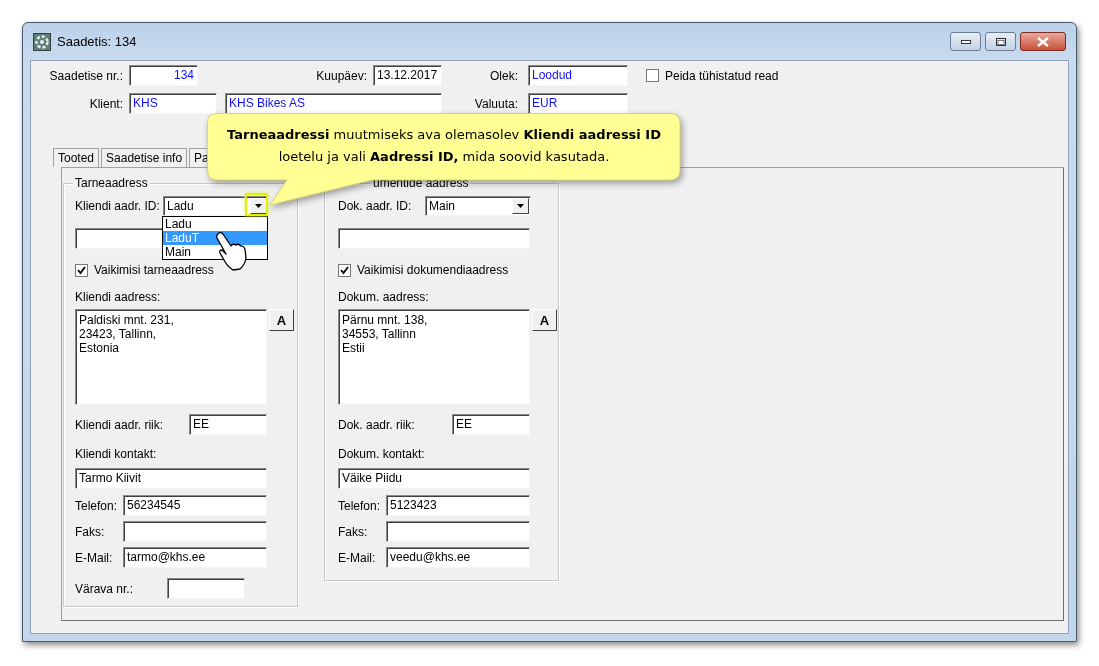 This screenshot has height=666, width=1099. I want to click on dropdown-button, so click(520, 206).